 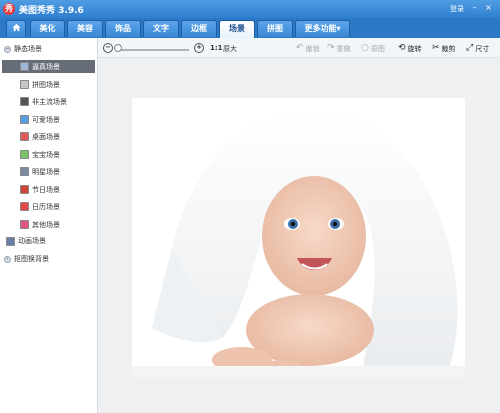 What do you see at coordinates (46, 224) in the screenshot?
I see `sidebar-item-label: 其他场景` at bounding box center [46, 224].